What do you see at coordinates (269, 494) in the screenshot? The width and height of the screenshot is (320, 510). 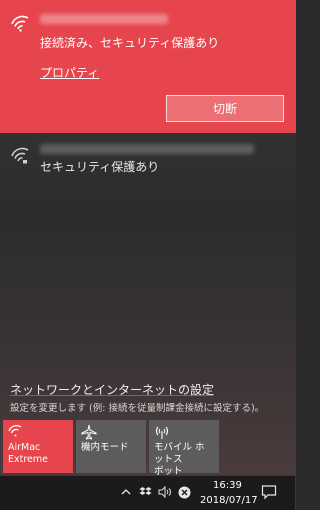 I see `action-center-icon` at bounding box center [269, 494].